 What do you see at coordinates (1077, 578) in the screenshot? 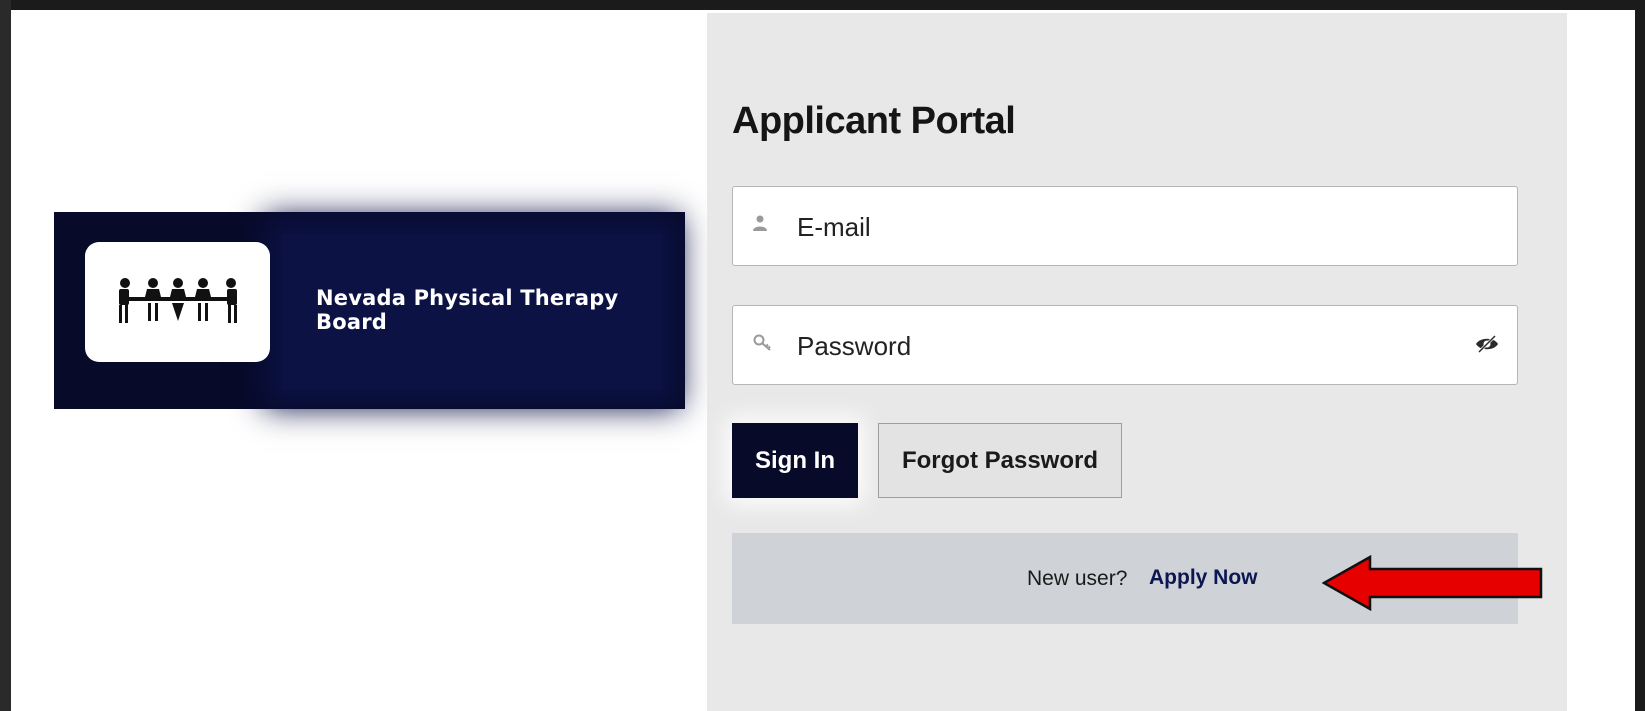
I see `new-user-text: New user?` at bounding box center [1077, 578].